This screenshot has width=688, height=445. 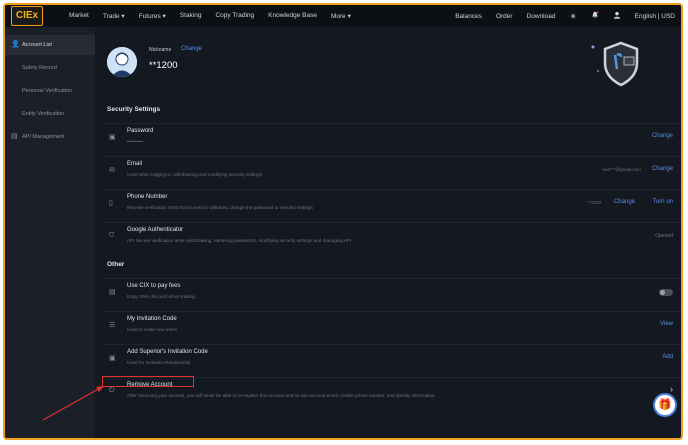 What do you see at coordinates (159, 362) in the screenshot?
I see `row-desc: Used for Invitation Relationship` at bounding box center [159, 362].